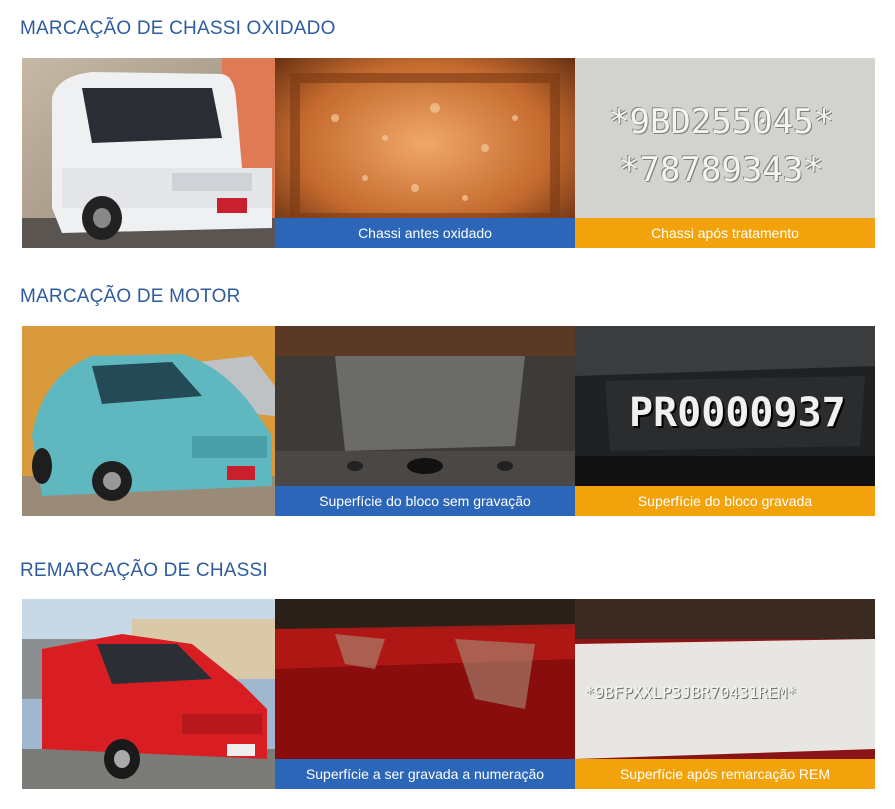 The height and width of the screenshot is (809, 895). I want to click on stamped-number-line-1: *9BD255045*, so click(722, 122).